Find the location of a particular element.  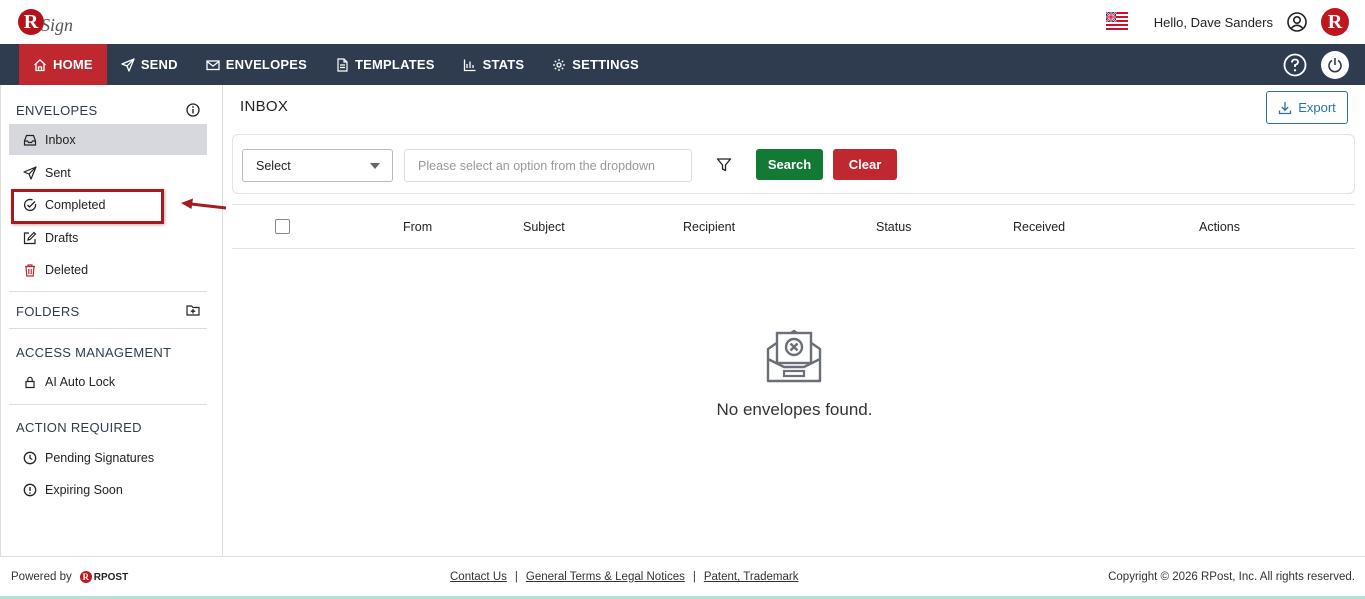

nav-envelopes: ENVELOPES is located at coordinates (256, 64).